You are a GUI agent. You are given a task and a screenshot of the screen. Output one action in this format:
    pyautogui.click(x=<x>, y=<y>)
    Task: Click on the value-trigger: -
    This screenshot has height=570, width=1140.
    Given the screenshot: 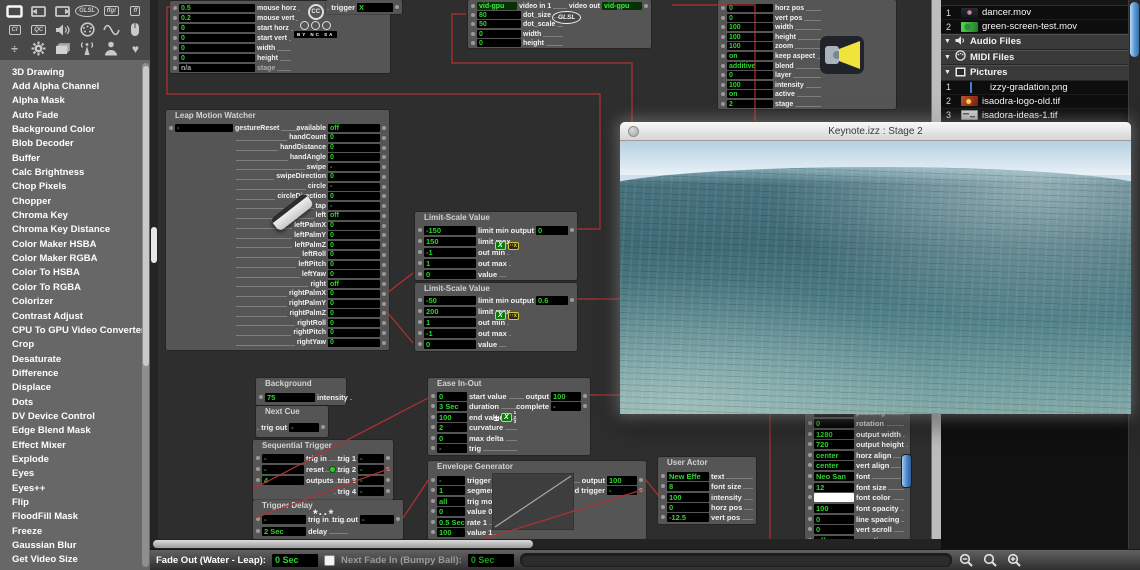 What is the action you would take?
    pyautogui.click(x=451, y=480)
    